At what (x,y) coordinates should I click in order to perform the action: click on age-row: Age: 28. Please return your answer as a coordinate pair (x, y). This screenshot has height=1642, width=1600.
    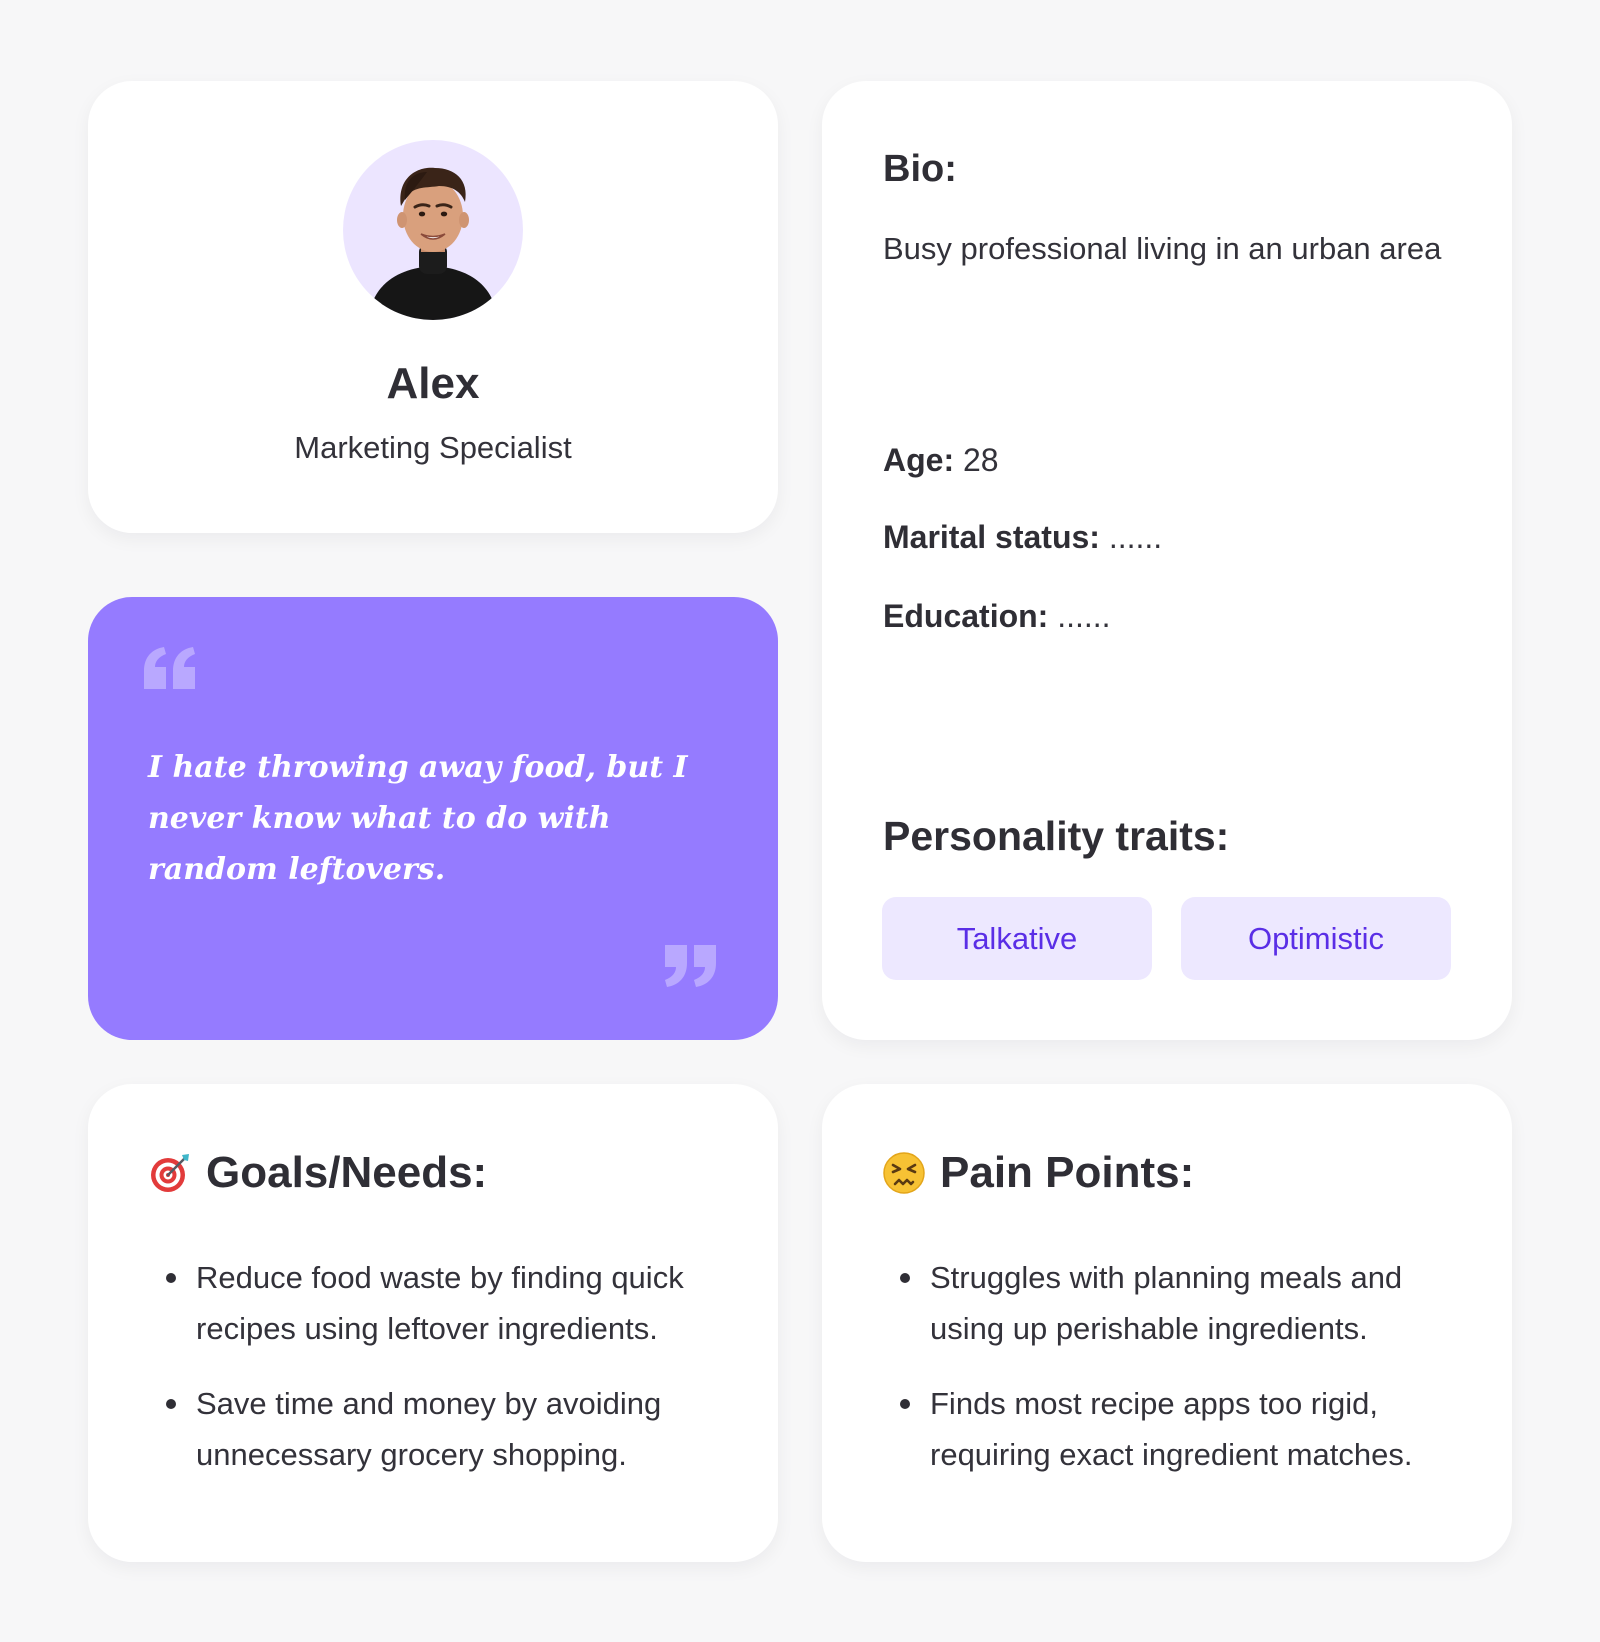
    Looking at the image, I should click on (941, 460).